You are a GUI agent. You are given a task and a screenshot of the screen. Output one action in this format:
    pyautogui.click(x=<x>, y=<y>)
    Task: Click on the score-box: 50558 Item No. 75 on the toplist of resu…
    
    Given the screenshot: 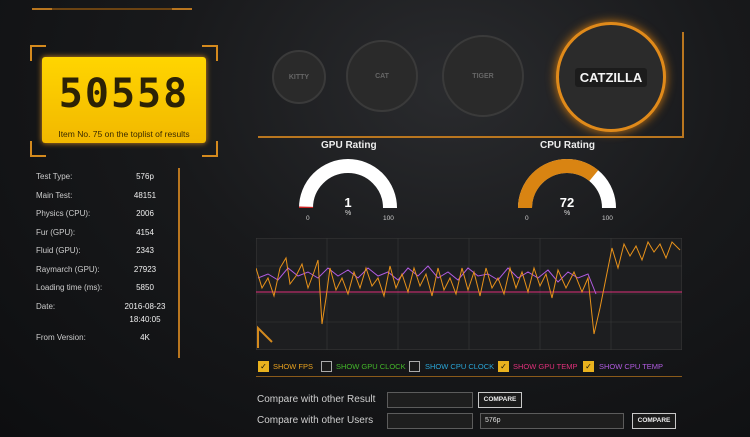 What is the action you would take?
    pyautogui.click(x=124, y=100)
    